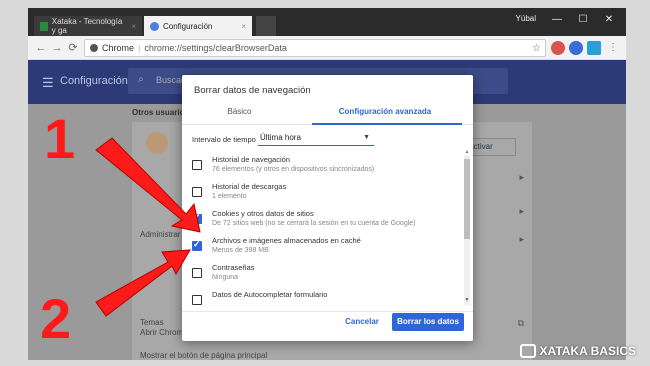 The width and height of the screenshot is (650, 366). Describe the element at coordinates (240, 250) in the screenshot. I see `item-sub: Menos de 398 MB` at that location.